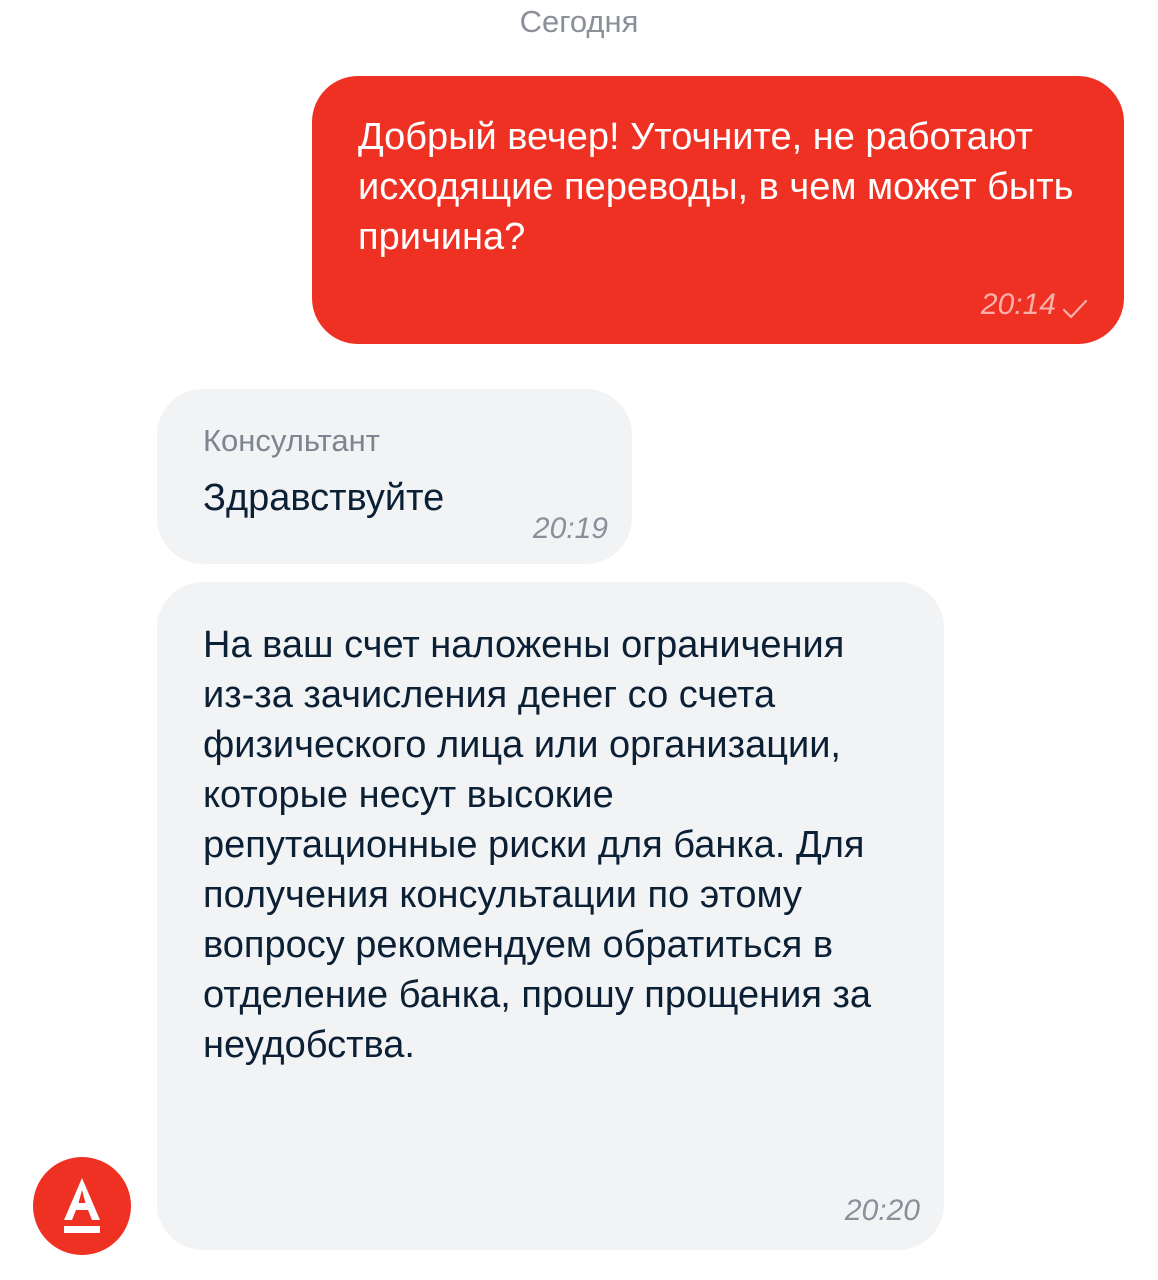 The height and width of the screenshot is (1280, 1158). I want to click on message-time: 20:14, so click(1018, 304).